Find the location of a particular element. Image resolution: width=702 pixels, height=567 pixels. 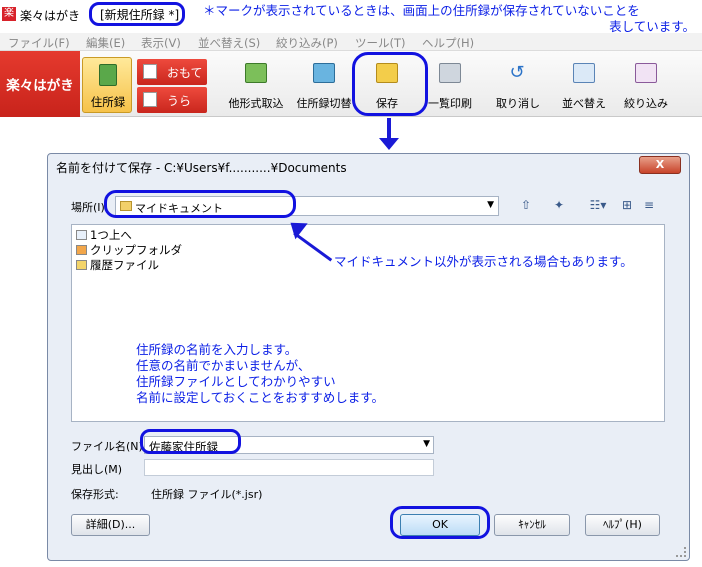

app-logo-icon: 楽 is located at coordinates (9, 14).